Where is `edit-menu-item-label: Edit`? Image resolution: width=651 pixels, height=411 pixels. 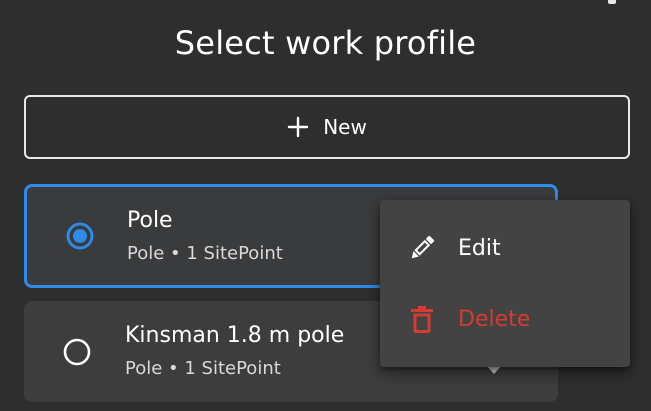 edit-menu-item-label: Edit is located at coordinates (479, 248).